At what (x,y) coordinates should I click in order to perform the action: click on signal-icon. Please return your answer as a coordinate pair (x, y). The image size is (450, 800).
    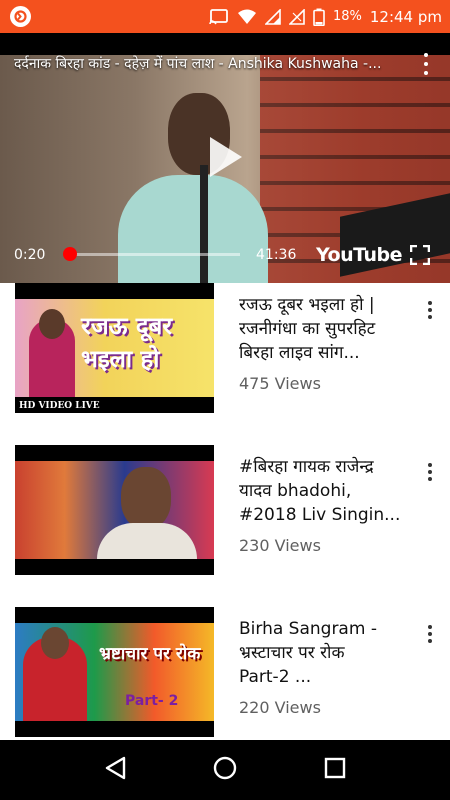
    Looking at the image, I should click on (272, 16).